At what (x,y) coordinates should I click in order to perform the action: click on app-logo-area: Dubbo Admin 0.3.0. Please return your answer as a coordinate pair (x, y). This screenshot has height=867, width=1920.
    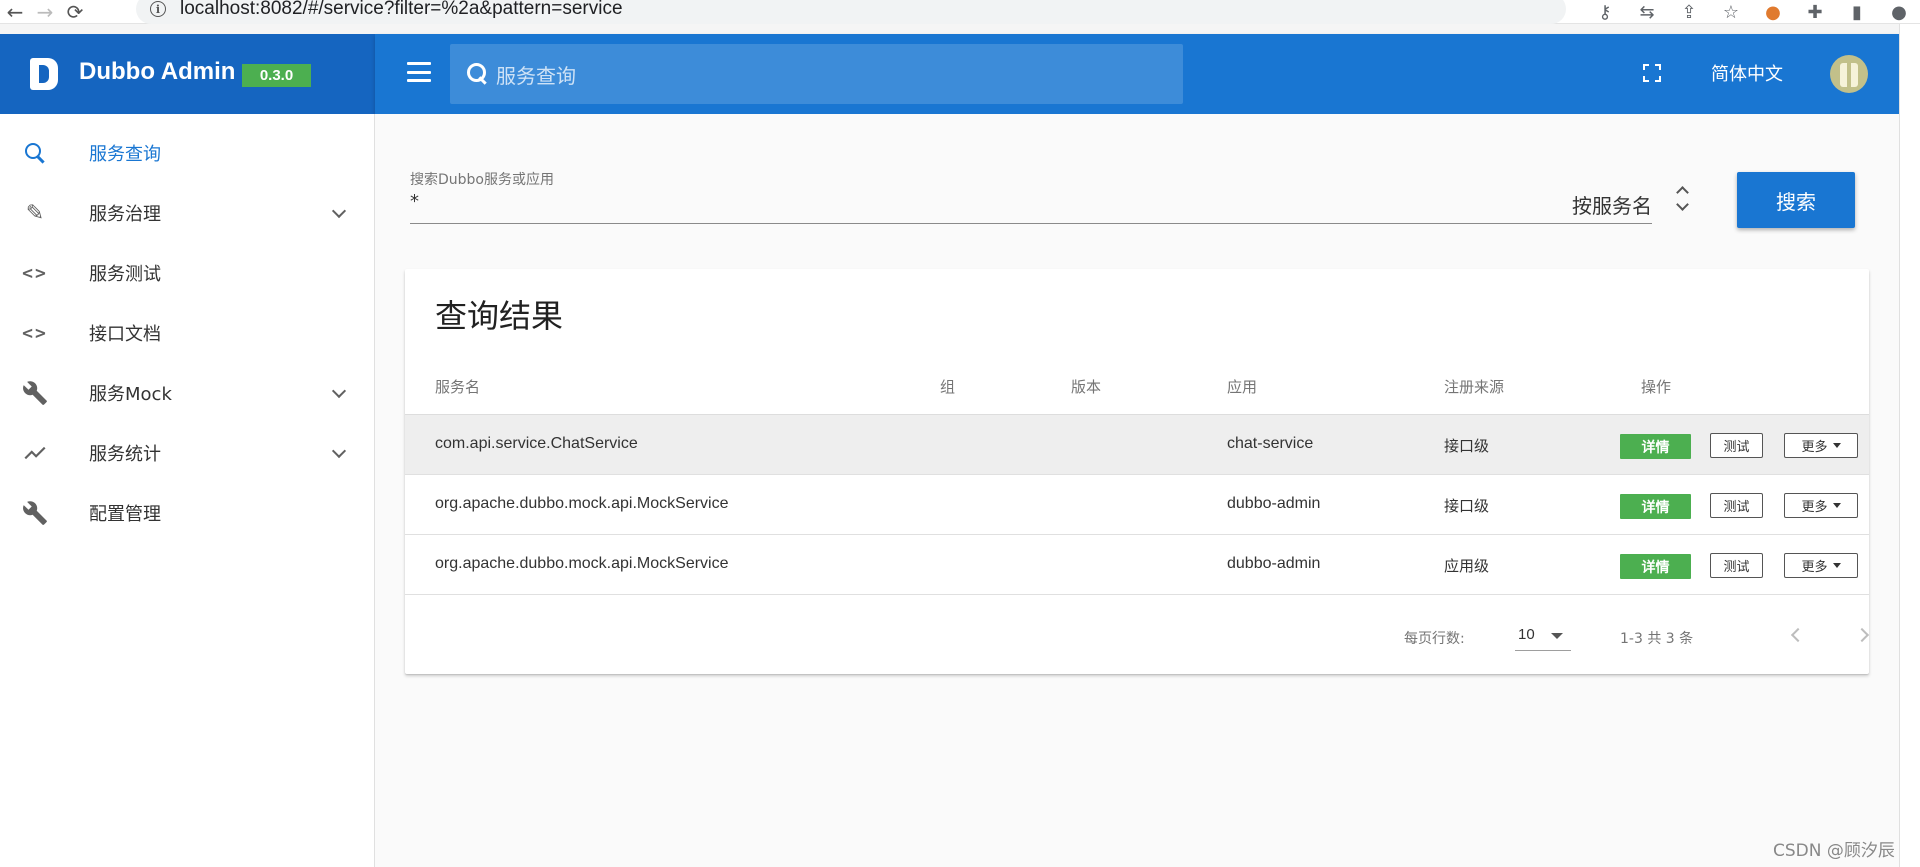
    Looking at the image, I should click on (187, 74).